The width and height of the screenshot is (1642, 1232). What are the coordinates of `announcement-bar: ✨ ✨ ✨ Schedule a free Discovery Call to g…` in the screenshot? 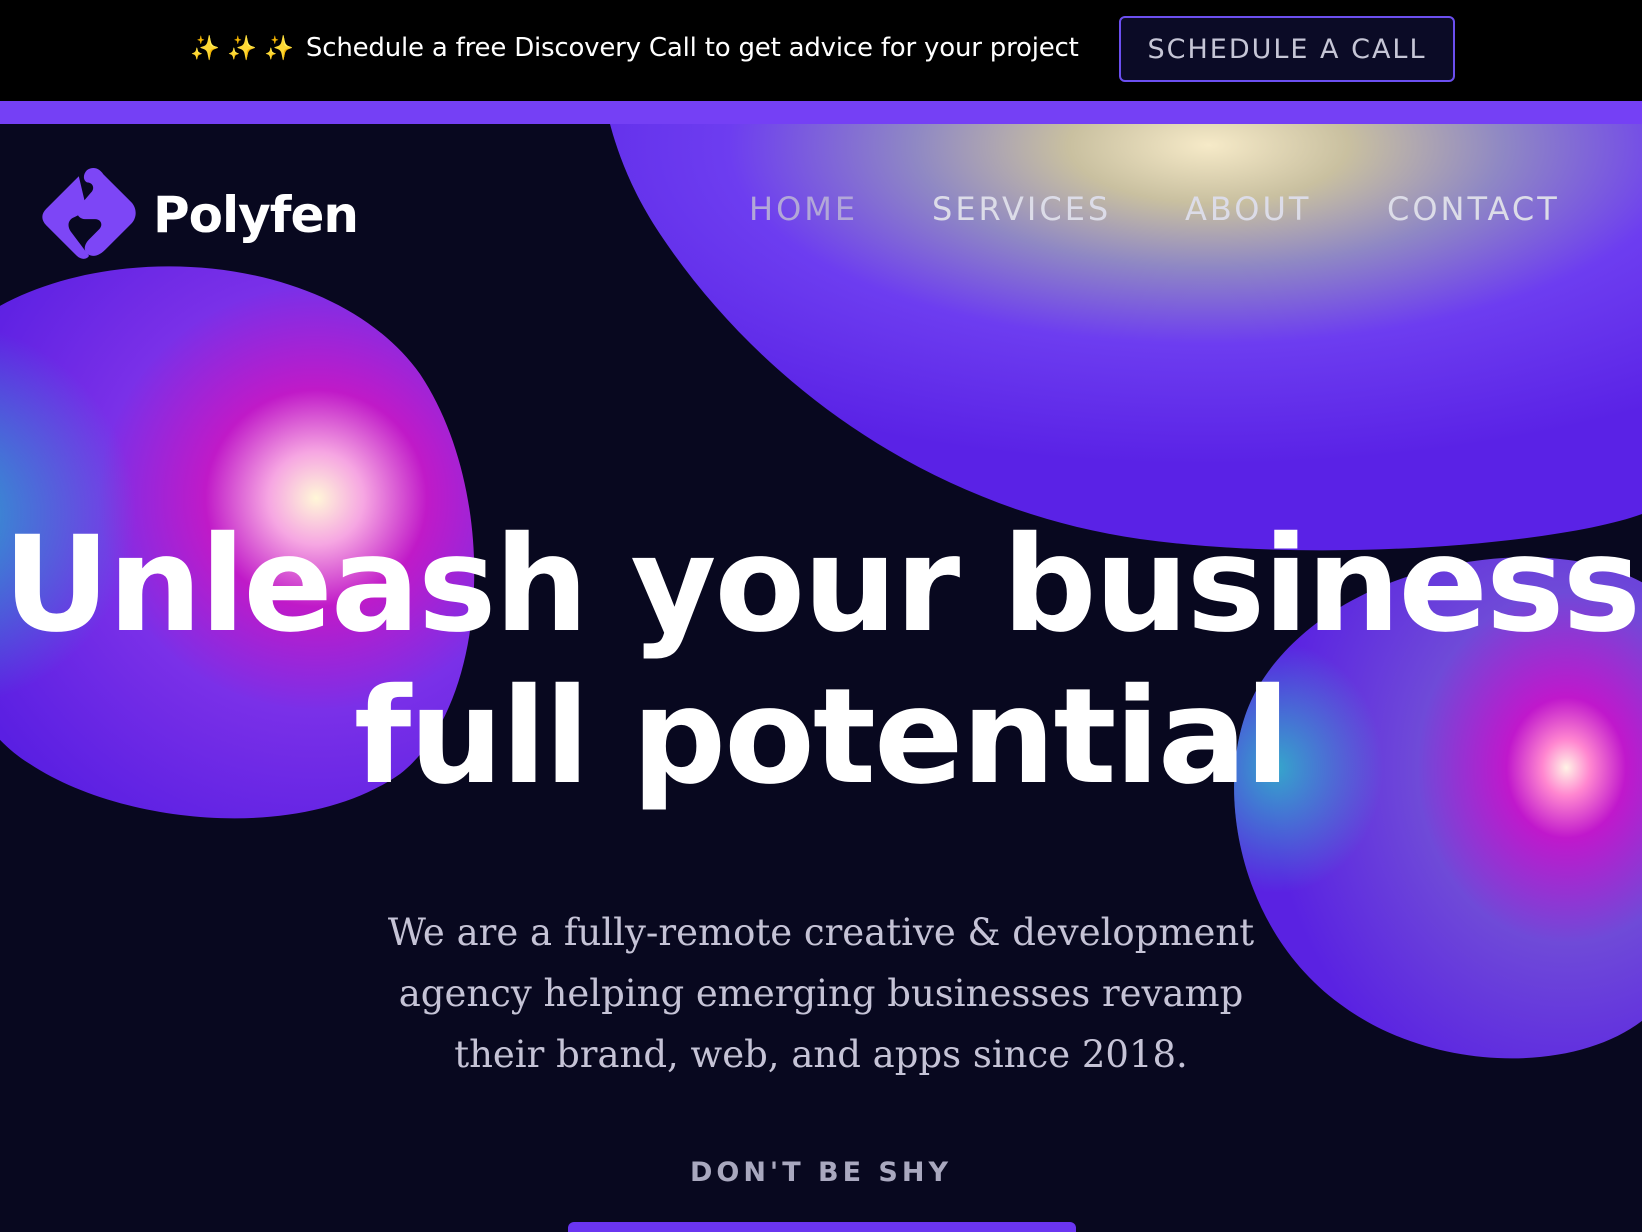 It's located at (821, 50).